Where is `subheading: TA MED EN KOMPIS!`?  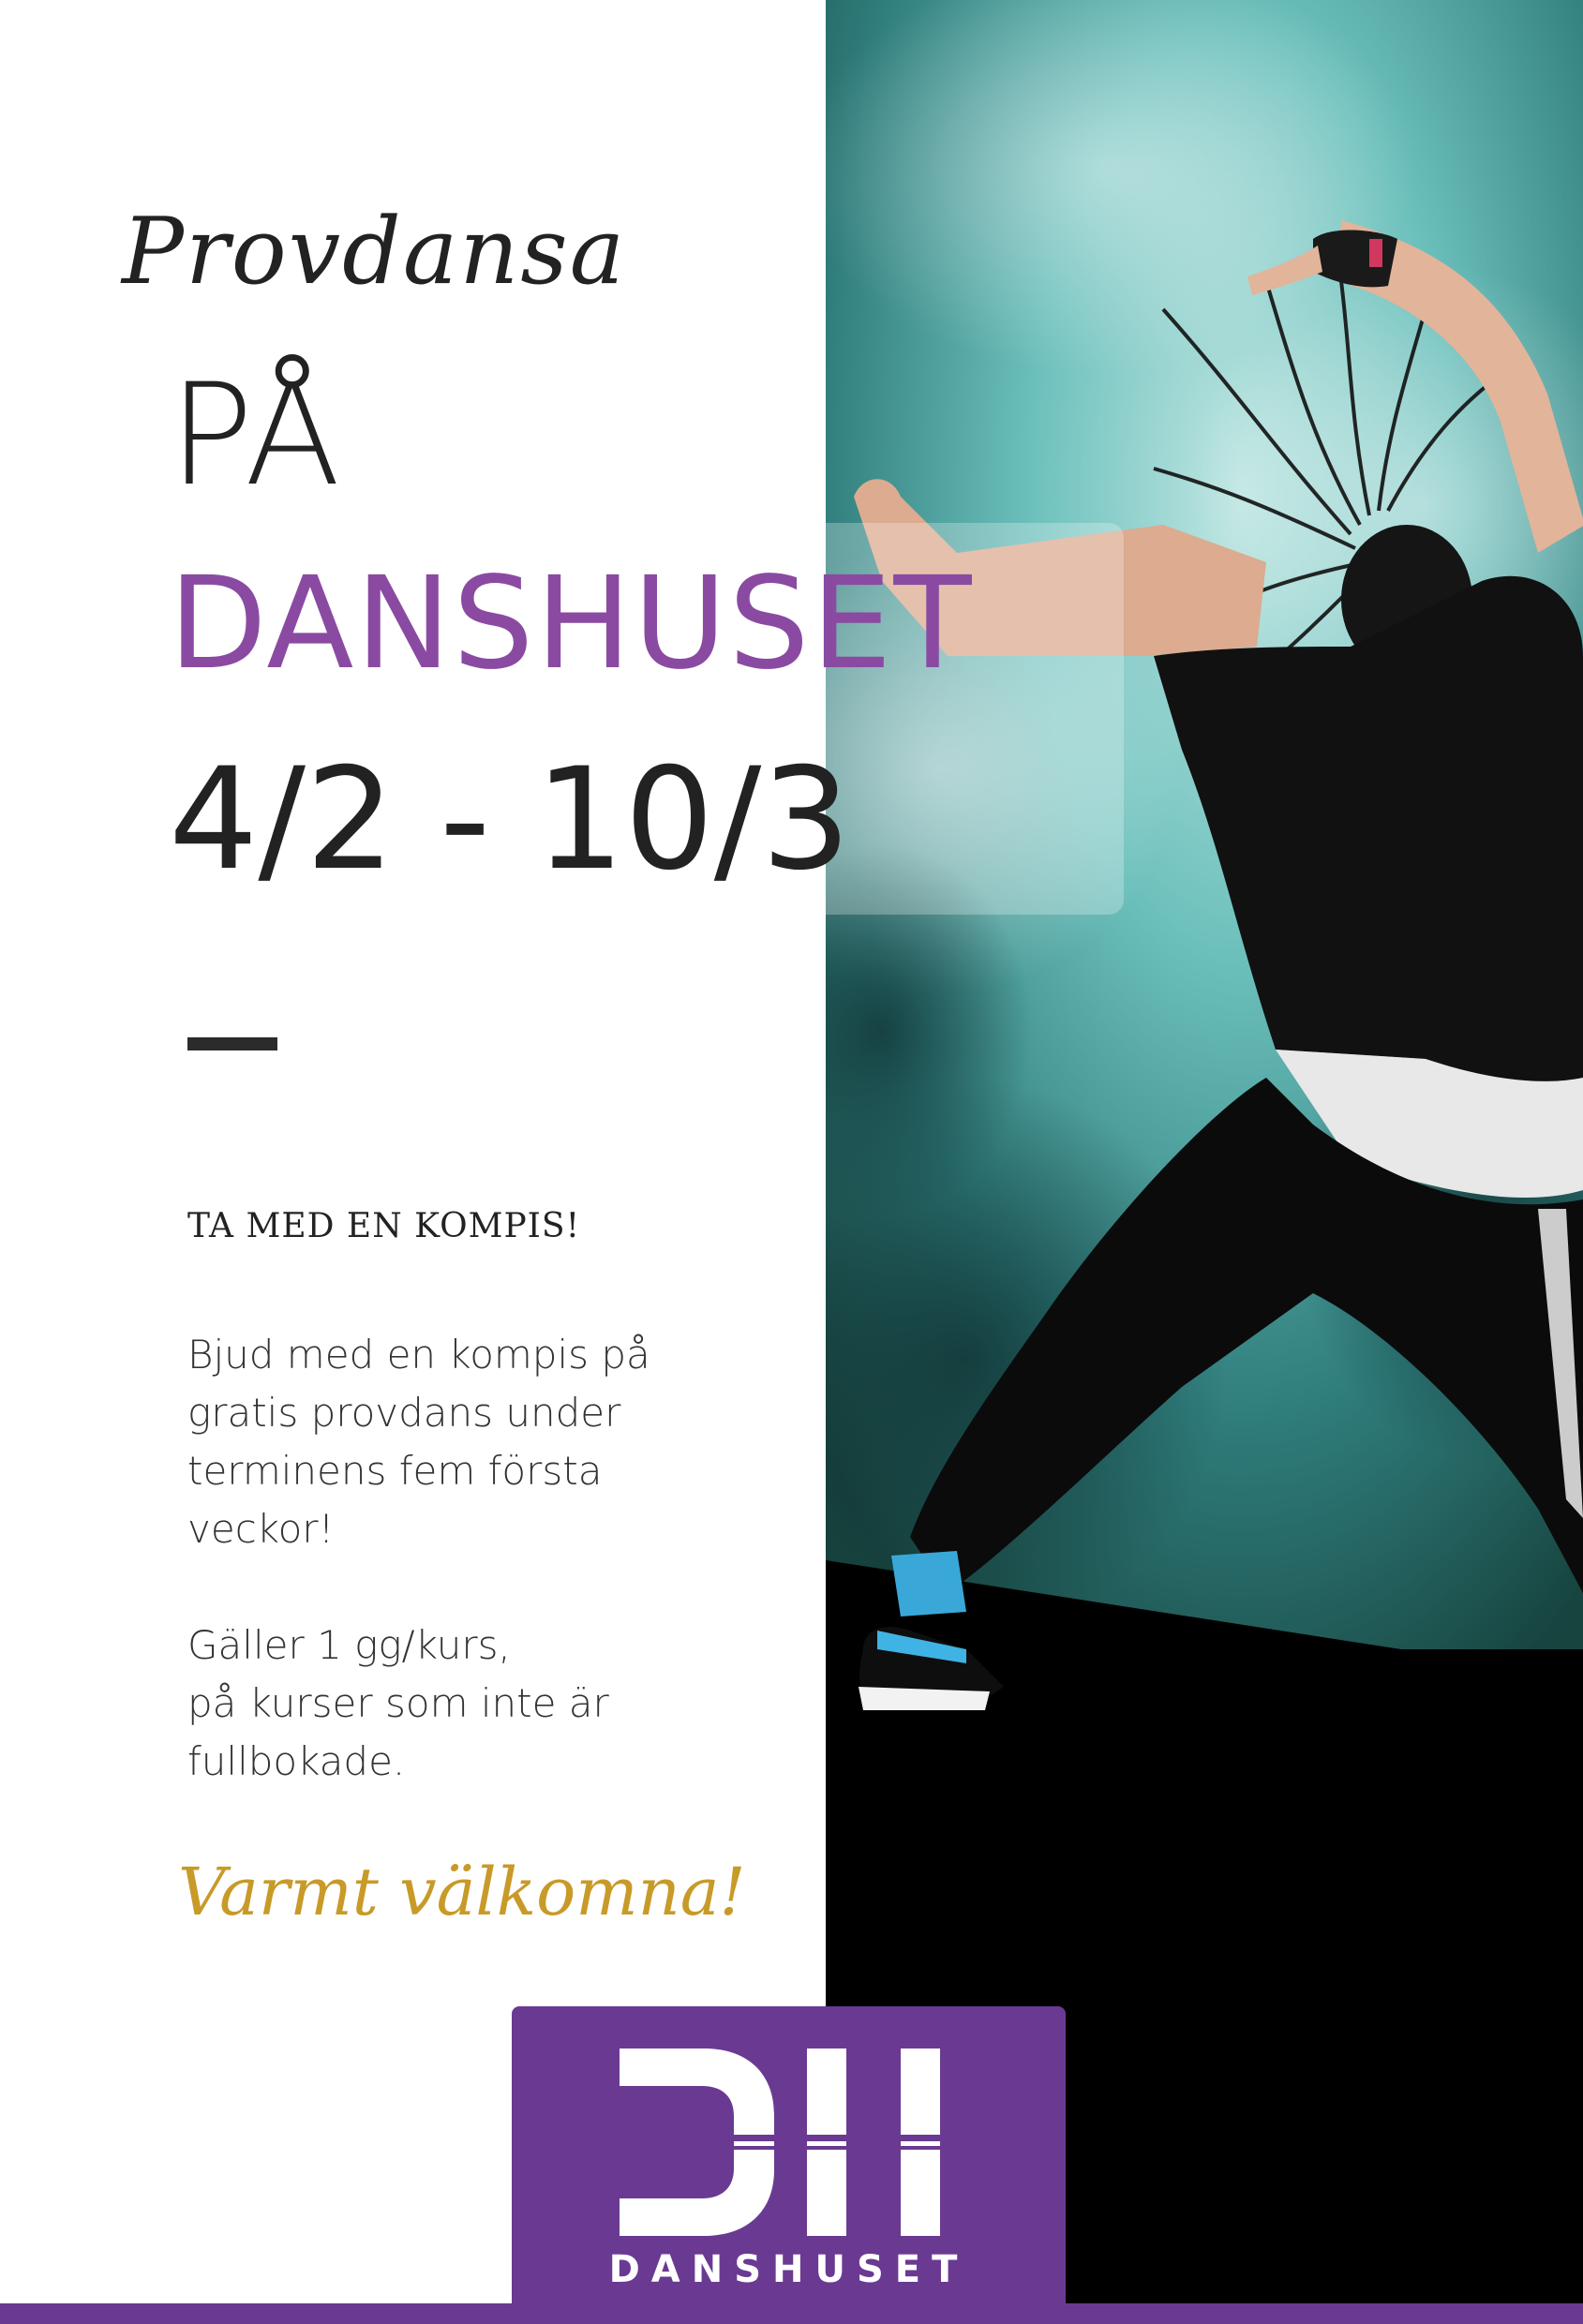 subheading: TA MED EN KOMPIS! is located at coordinates (384, 1226).